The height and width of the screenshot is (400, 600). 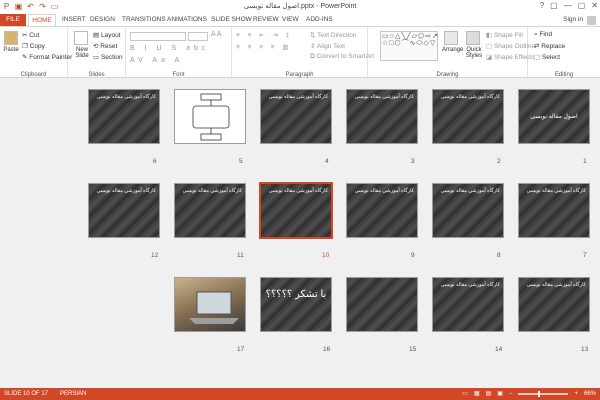 What do you see at coordinates (489, 57) in the screenshot?
I see `shape-effects-icon: ◪` at bounding box center [489, 57].